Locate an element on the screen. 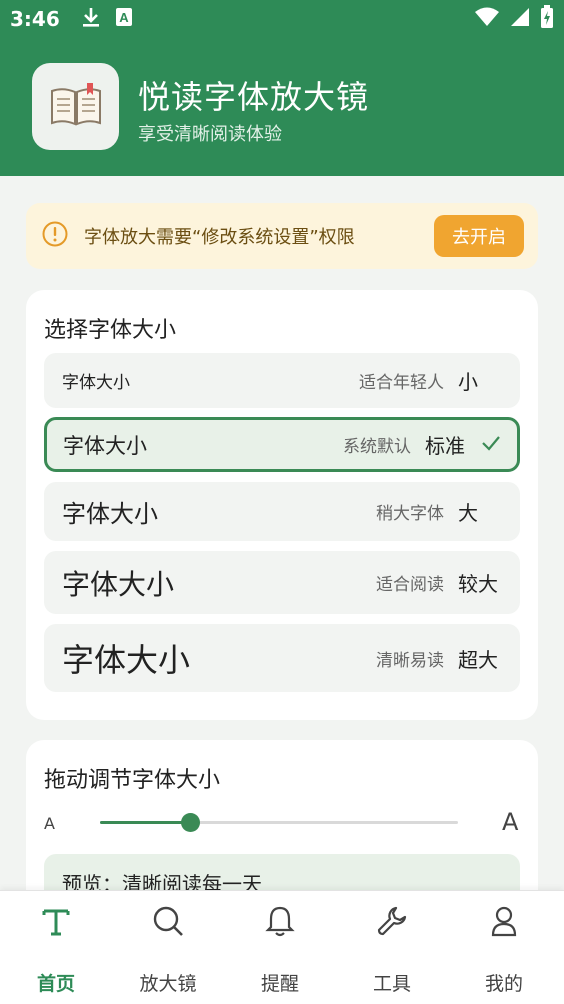 This screenshot has width=564, height=1004. font-option-large: 字体大小 稍大字体 大 is located at coordinates (282, 511).